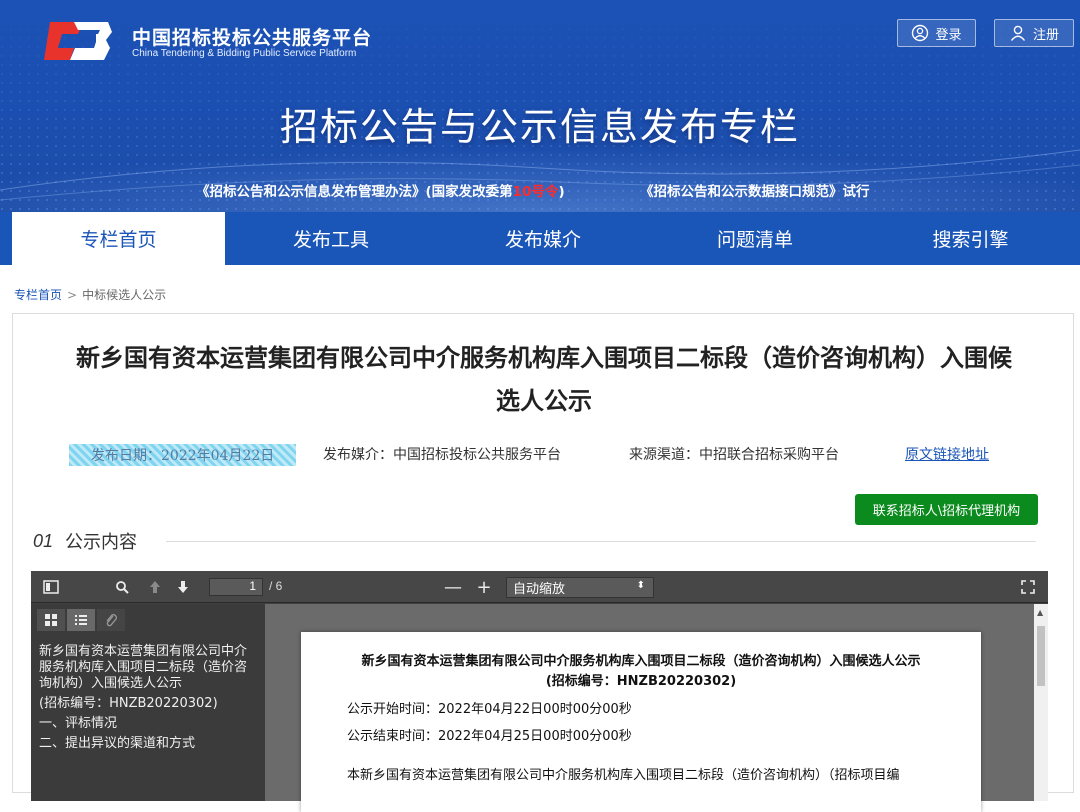 This screenshot has width=1080, height=812. I want to click on outline-item: (招标编号：HNZB20220302), so click(149, 704).